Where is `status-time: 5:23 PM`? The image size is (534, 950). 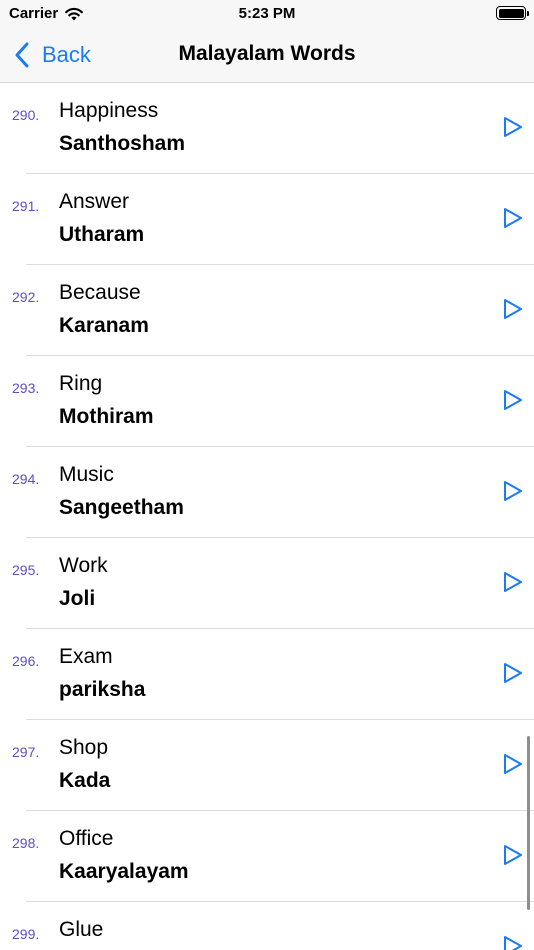 status-time: 5:23 PM is located at coordinates (267, 13).